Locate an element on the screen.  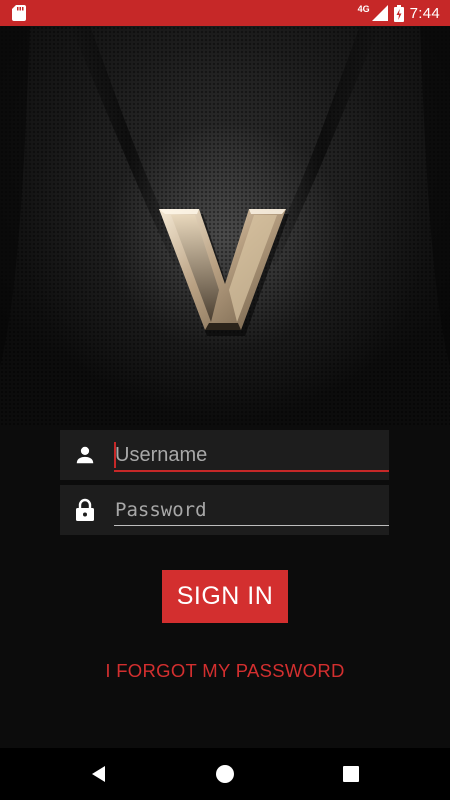
forgot-password-link: I FORGOT MY PASSWORD is located at coordinates (225, 671).